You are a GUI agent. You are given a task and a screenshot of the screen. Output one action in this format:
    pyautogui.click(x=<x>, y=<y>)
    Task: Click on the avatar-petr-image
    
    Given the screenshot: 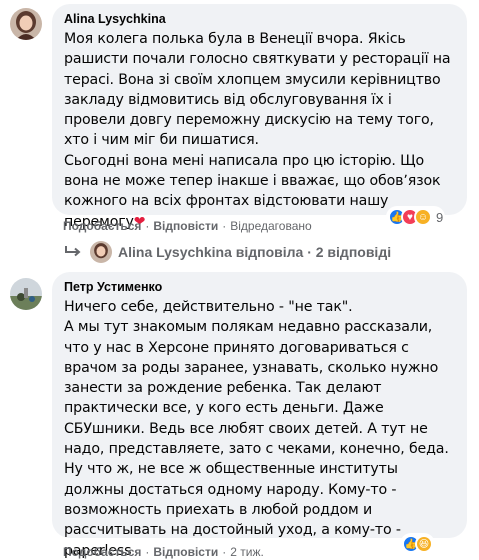 What is the action you would take?
    pyautogui.click(x=26, y=294)
    